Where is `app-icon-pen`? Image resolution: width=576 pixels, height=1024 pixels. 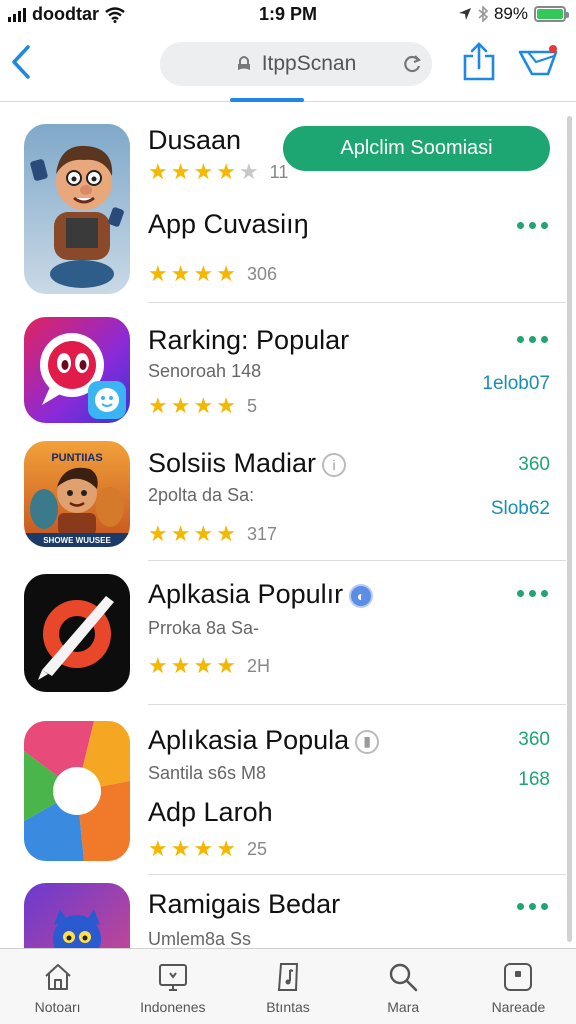
app-icon-pen is located at coordinates (77, 633).